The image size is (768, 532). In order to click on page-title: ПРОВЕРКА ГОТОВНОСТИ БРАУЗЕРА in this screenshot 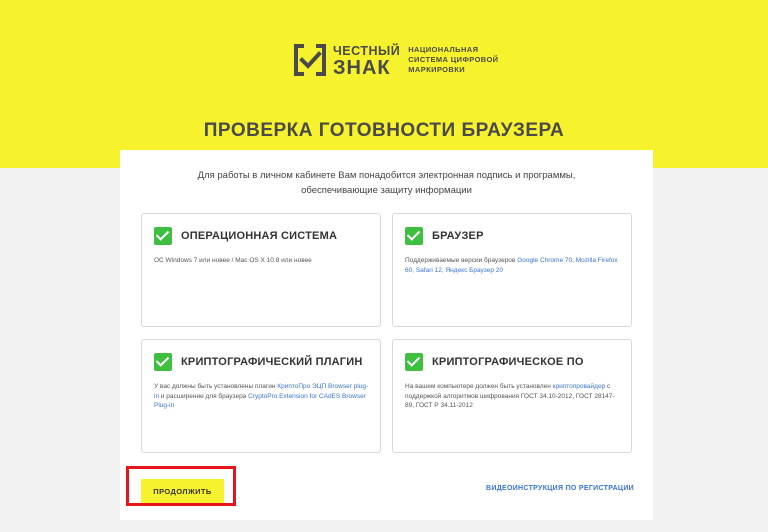, I will do `click(384, 130)`.